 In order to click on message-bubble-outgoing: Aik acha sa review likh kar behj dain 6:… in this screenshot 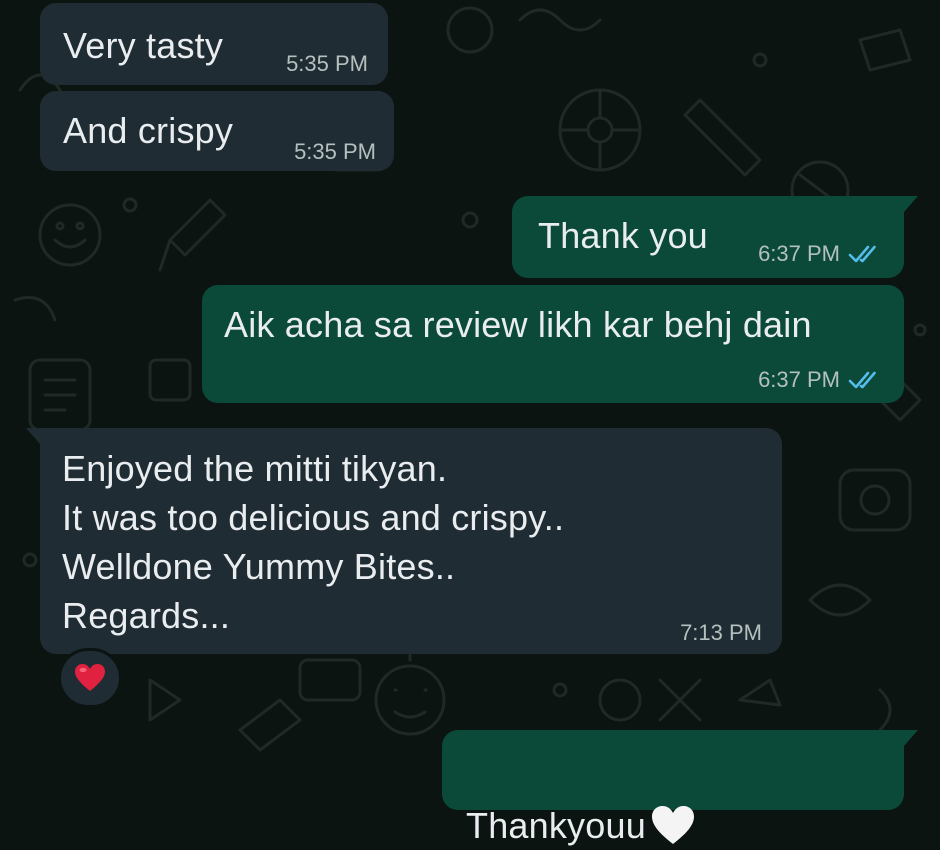, I will do `click(553, 344)`.